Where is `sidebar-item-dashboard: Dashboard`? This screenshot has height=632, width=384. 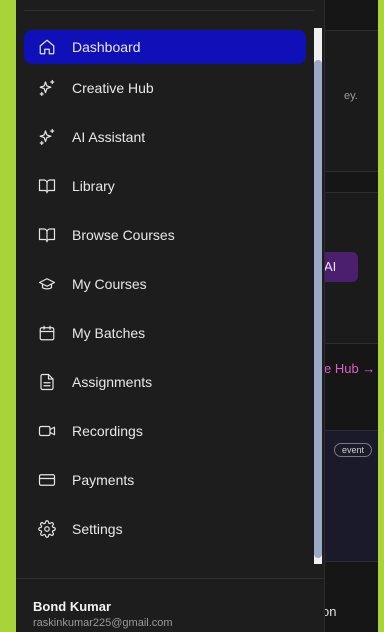
sidebar-item-dashboard: Dashboard is located at coordinates (165, 47).